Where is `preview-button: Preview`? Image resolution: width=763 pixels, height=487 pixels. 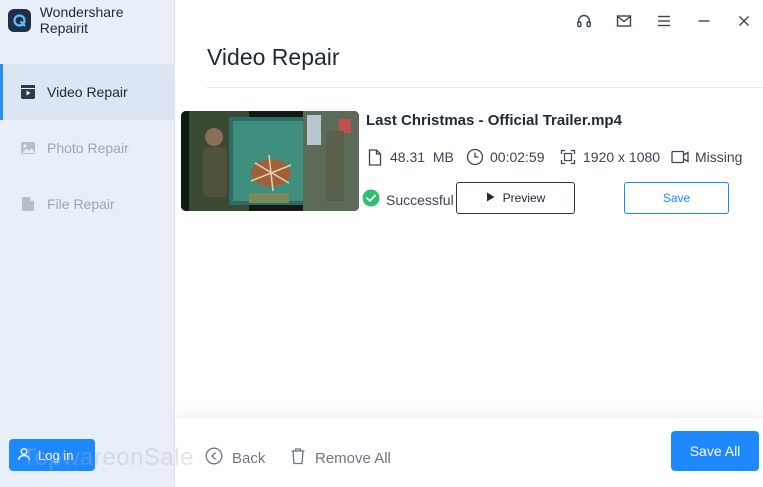 preview-button: Preview is located at coordinates (515, 198).